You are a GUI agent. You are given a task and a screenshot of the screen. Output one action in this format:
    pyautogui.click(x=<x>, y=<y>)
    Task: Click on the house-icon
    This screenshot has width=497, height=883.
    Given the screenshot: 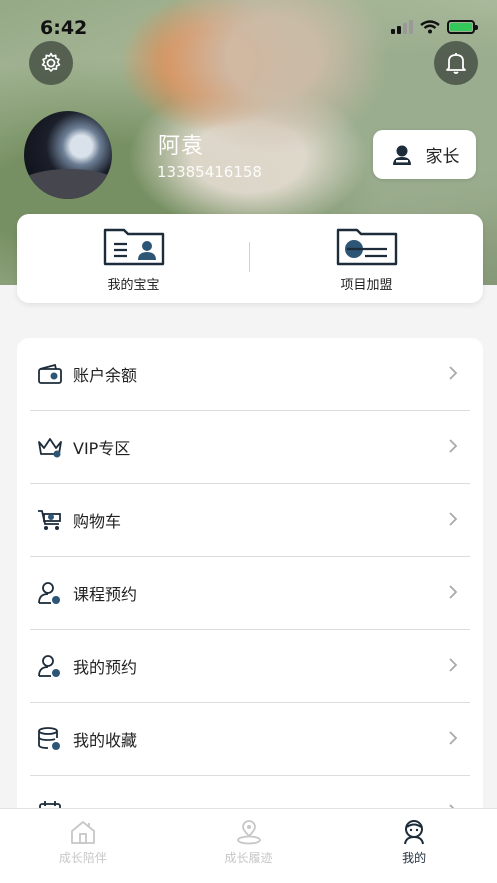 What is the action you would take?
    pyautogui.click(x=82, y=832)
    